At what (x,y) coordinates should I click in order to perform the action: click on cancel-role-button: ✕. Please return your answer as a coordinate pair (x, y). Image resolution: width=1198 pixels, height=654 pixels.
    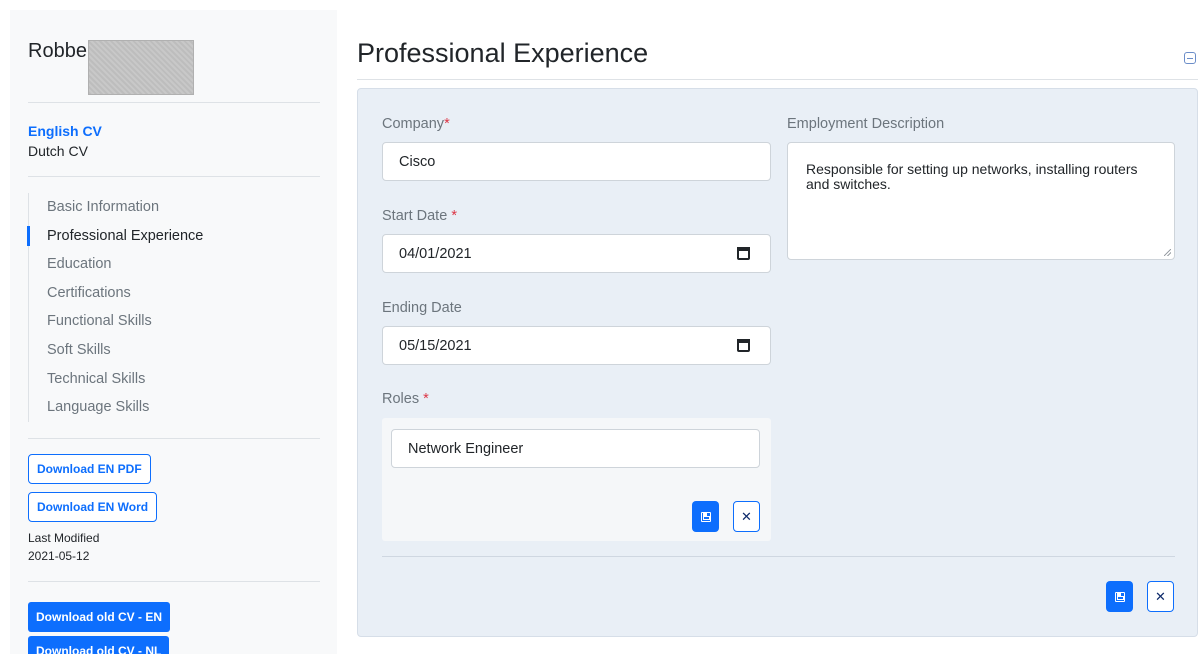
    Looking at the image, I should click on (746, 516).